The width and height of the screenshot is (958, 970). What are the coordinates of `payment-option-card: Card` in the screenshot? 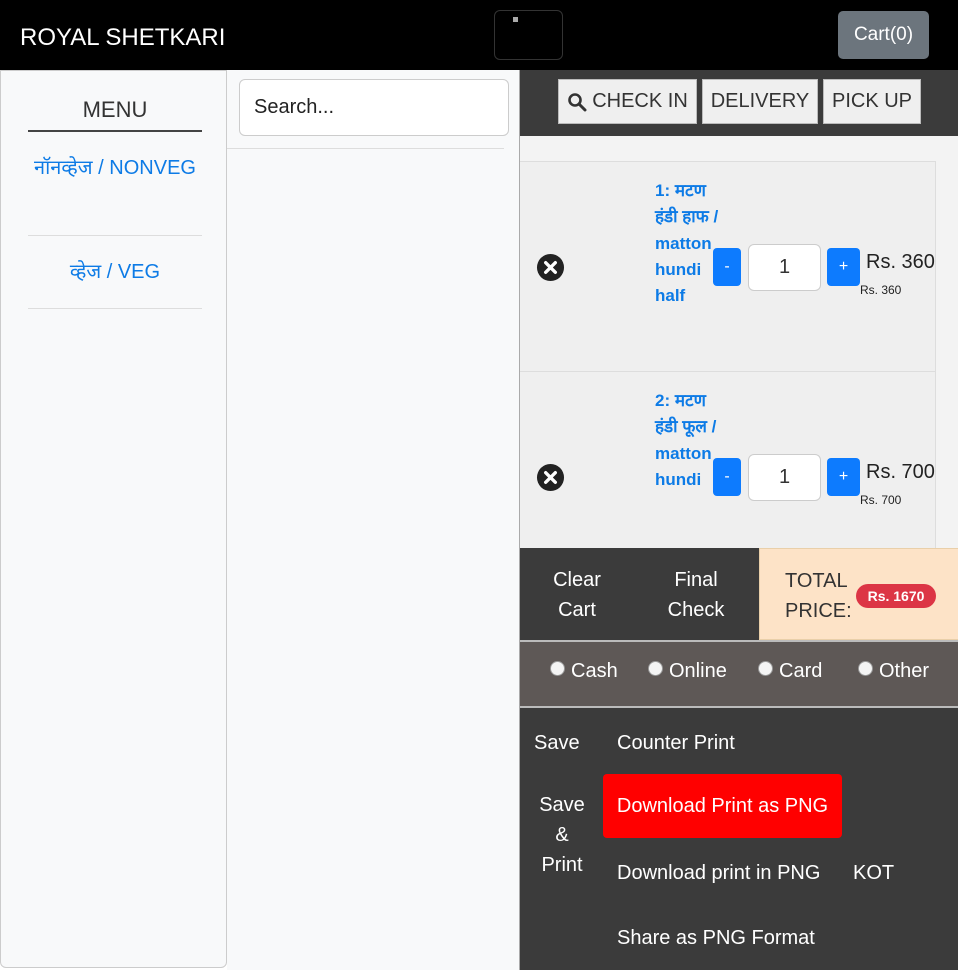 It's located at (790, 671).